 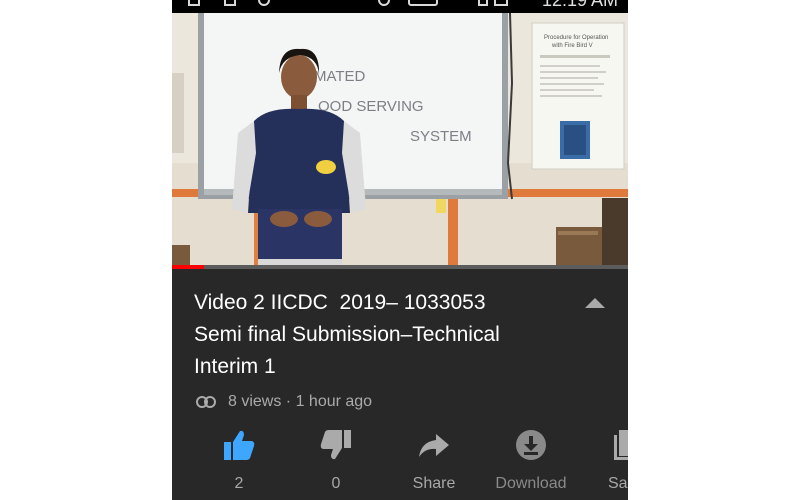 I want to click on signal-icon, so click(x=483, y=3).